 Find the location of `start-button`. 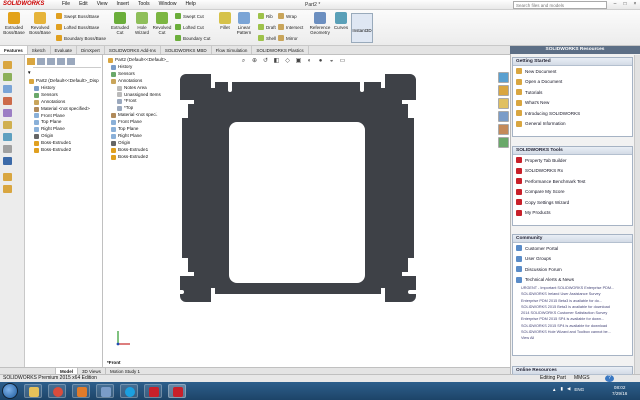

start-button is located at coordinates (10, 391).